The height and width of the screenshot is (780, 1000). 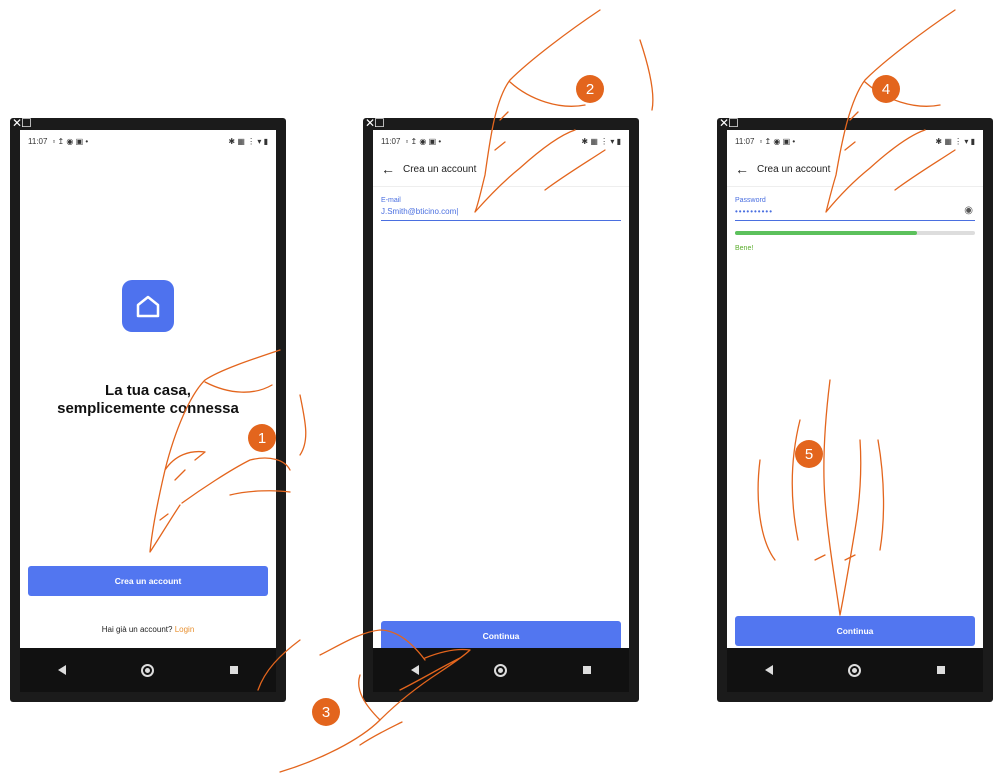 I want to click on password-strength-bar, so click(x=855, y=233).